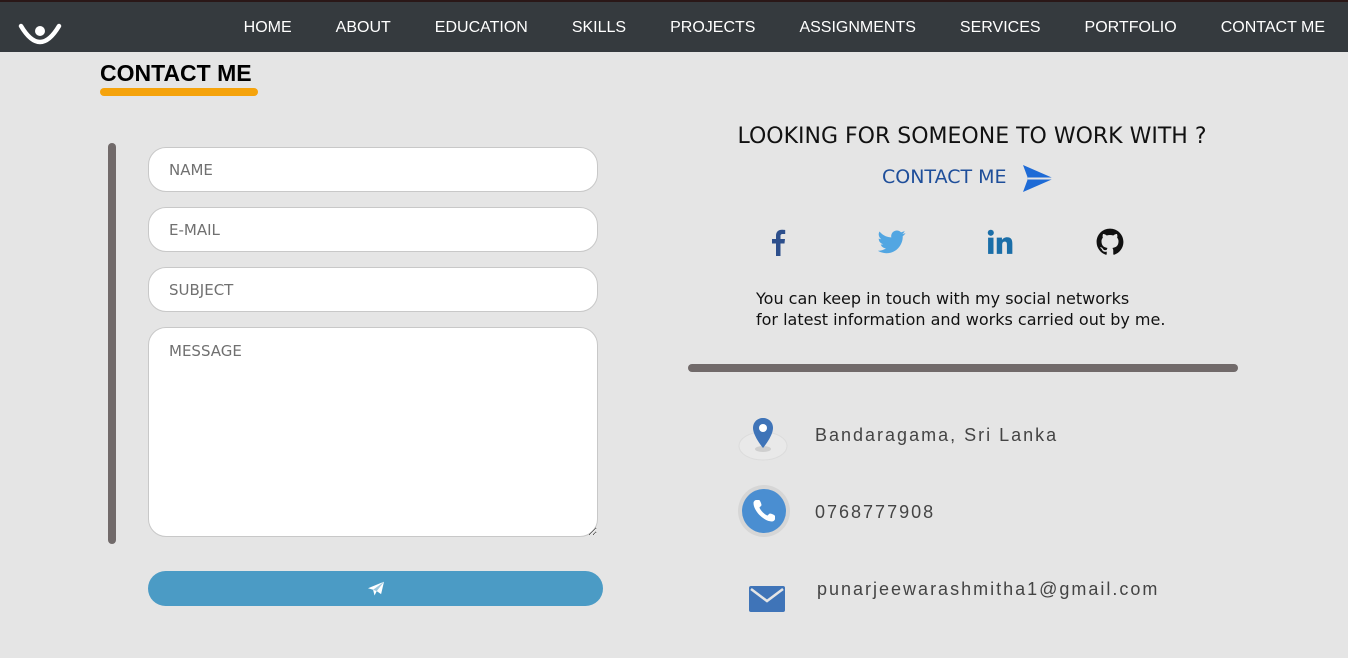 Image resolution: width=1348 pixels, height=658 pixels. What do you see at coordinates (1273, 28) in the screenshot?
I see `nav-contact-me: CONTACT ME` at bounding box center [1273, 28].